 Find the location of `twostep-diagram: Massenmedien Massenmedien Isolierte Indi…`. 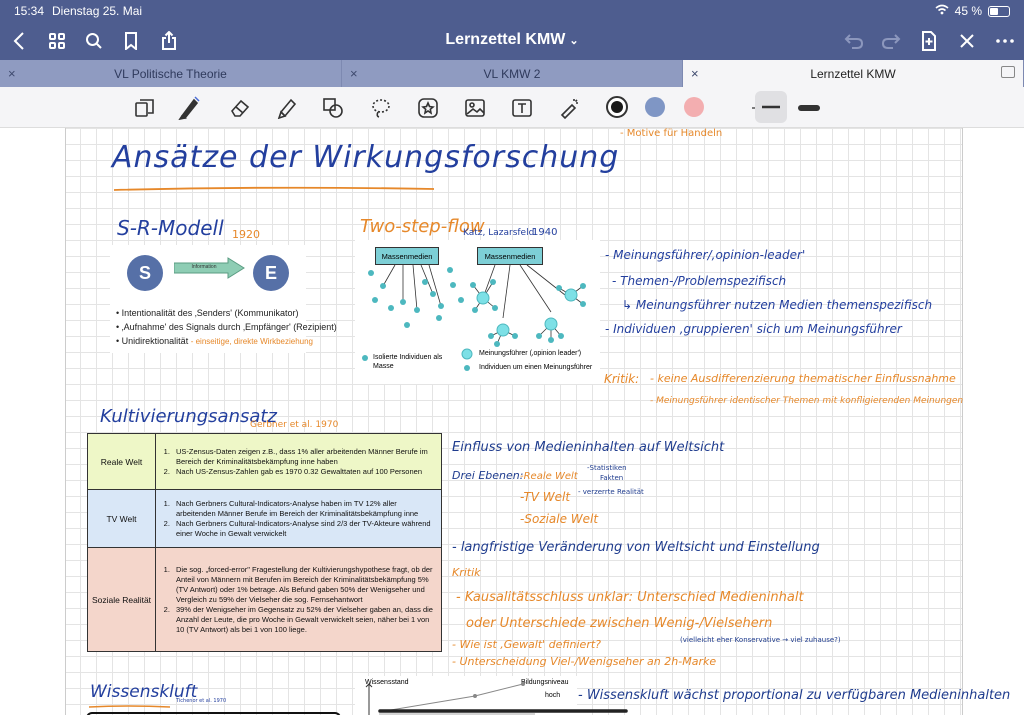

twostep-diagram: Massenmedien Massenmedien Isolierte Indi… is located at coordinates (477, 312).